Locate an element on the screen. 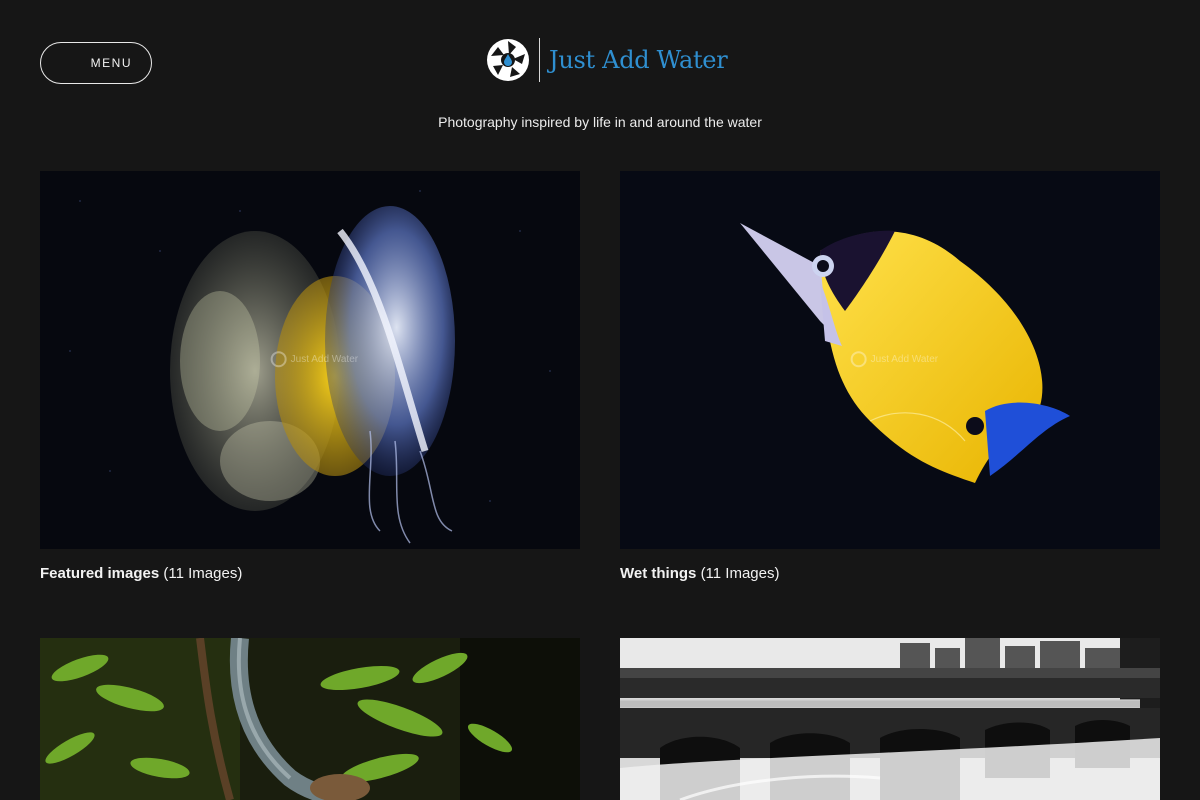 The height and width of the screenshot is (800, 1200). gallery-caption: Wet things (11 Images) is located at coordinates (890, 573).